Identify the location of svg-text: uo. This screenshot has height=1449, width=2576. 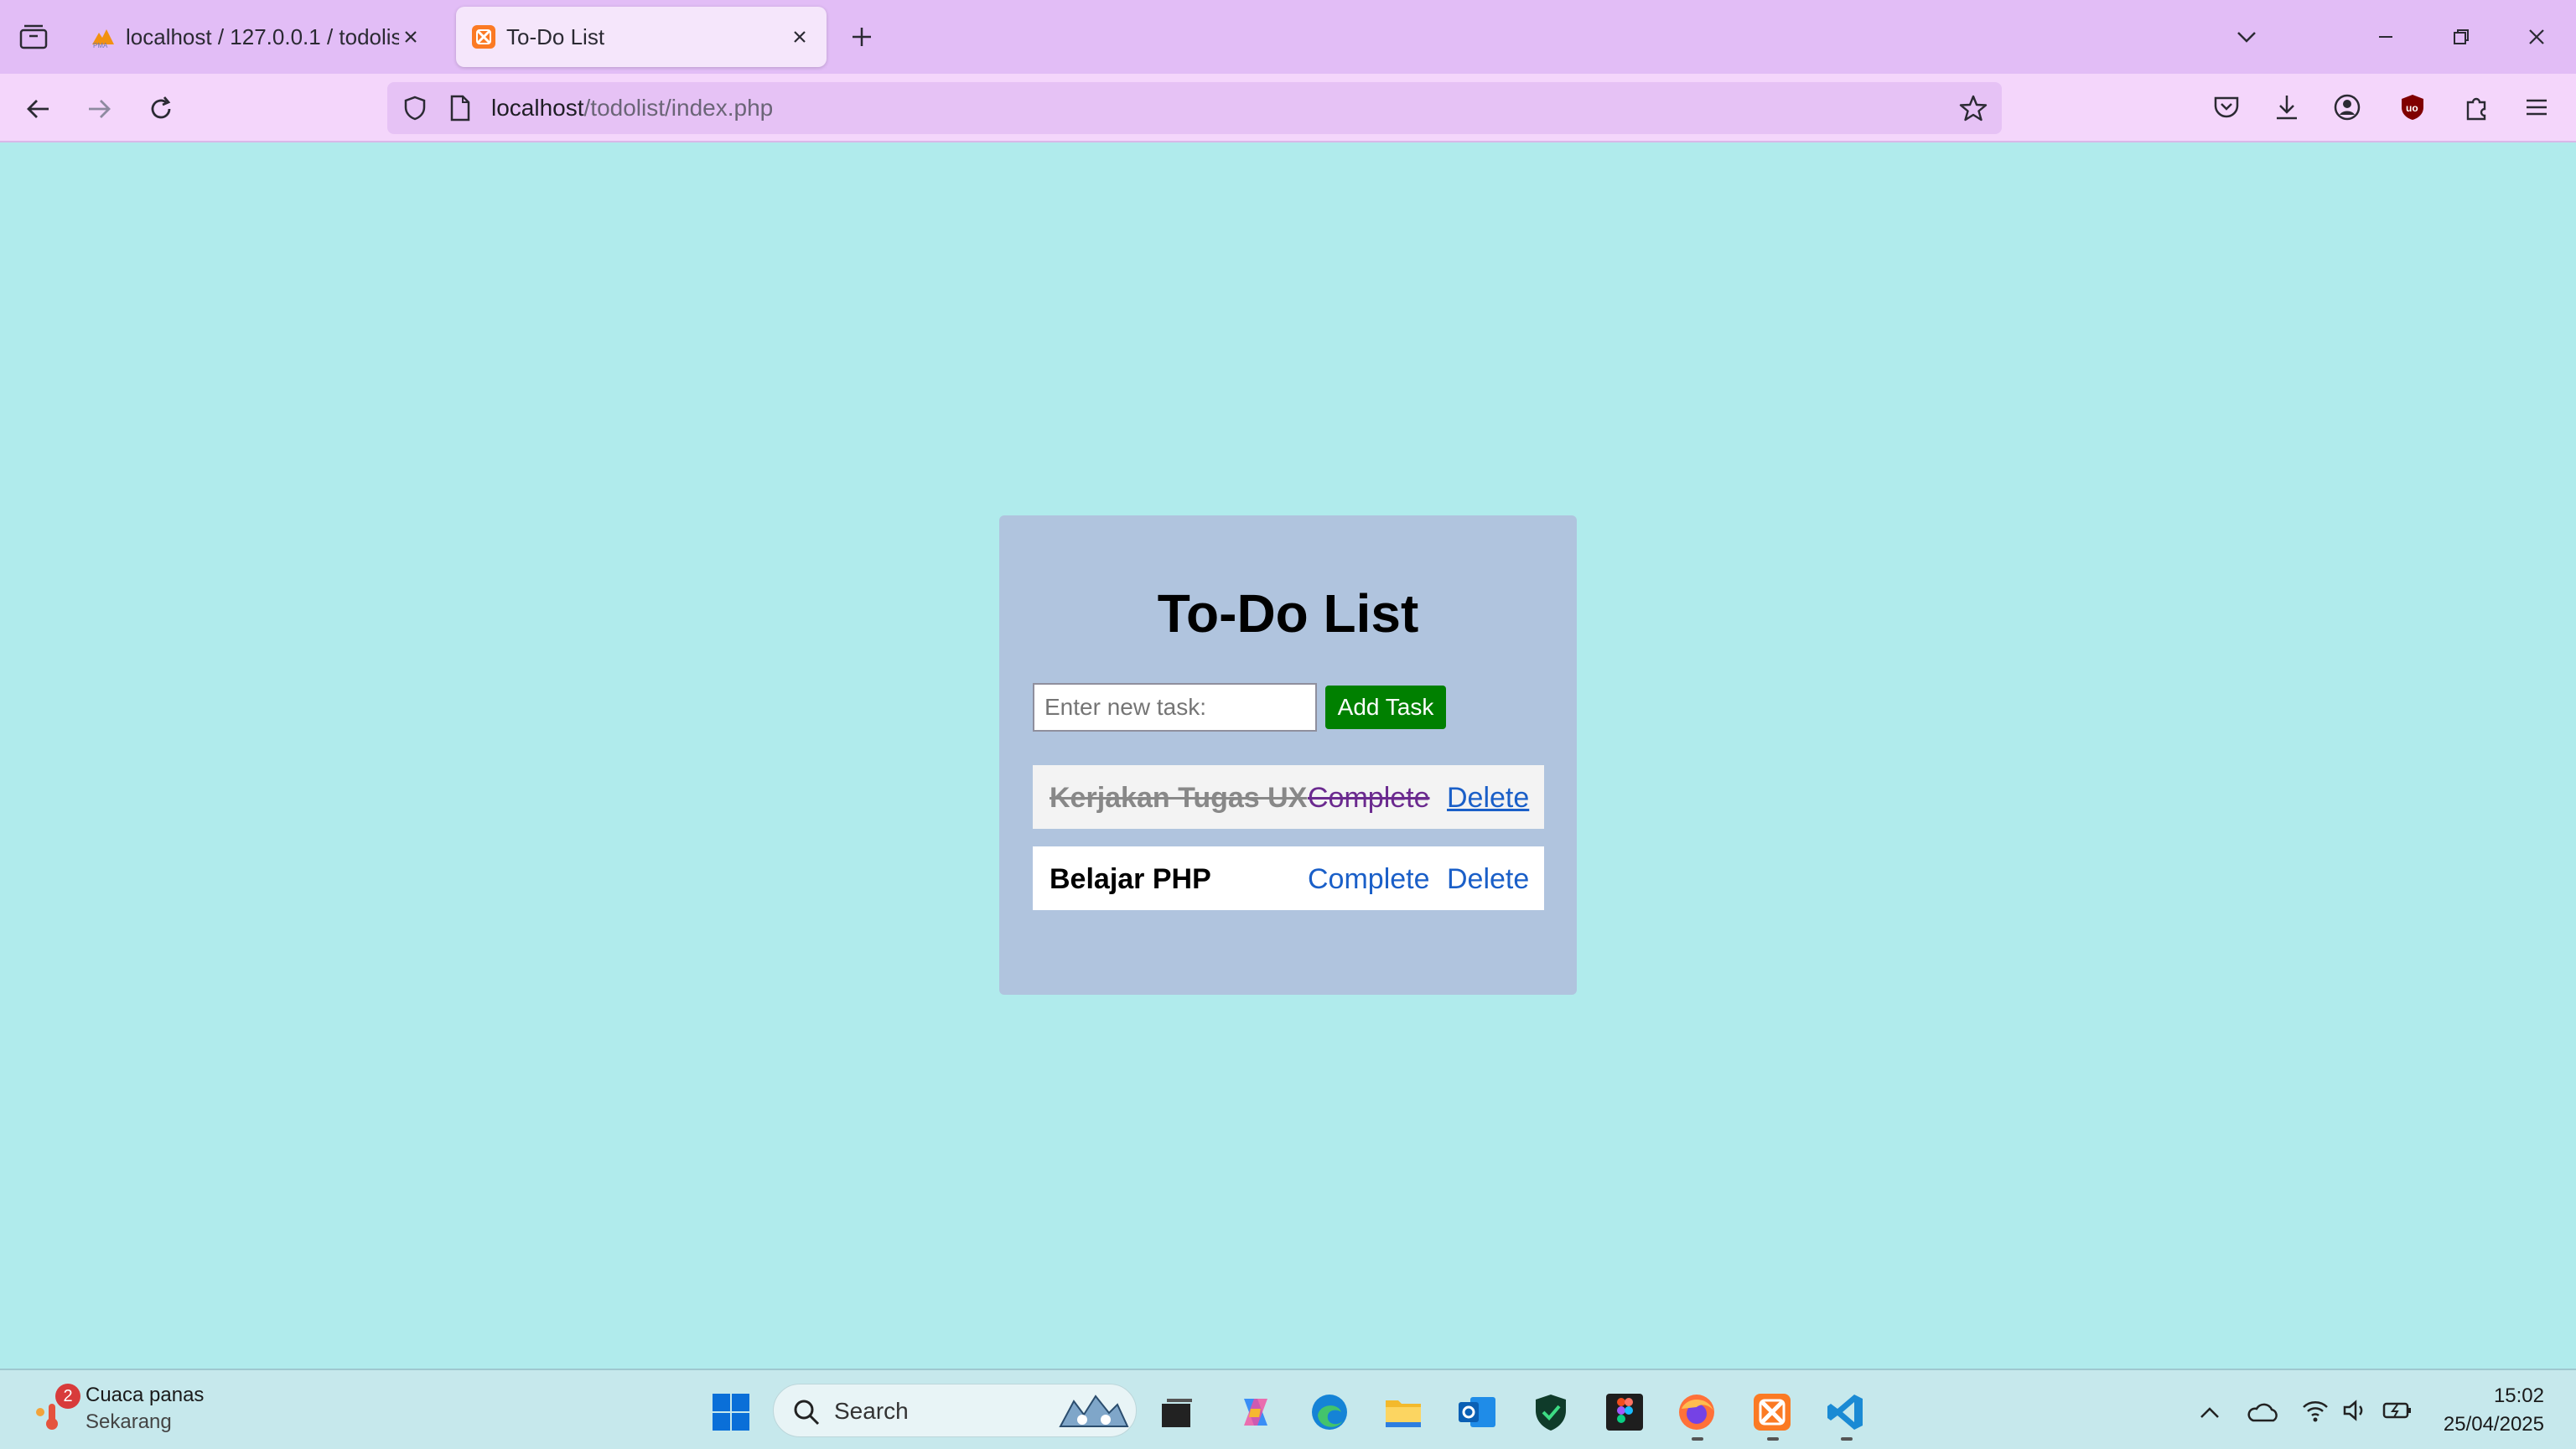
(2412, 108).